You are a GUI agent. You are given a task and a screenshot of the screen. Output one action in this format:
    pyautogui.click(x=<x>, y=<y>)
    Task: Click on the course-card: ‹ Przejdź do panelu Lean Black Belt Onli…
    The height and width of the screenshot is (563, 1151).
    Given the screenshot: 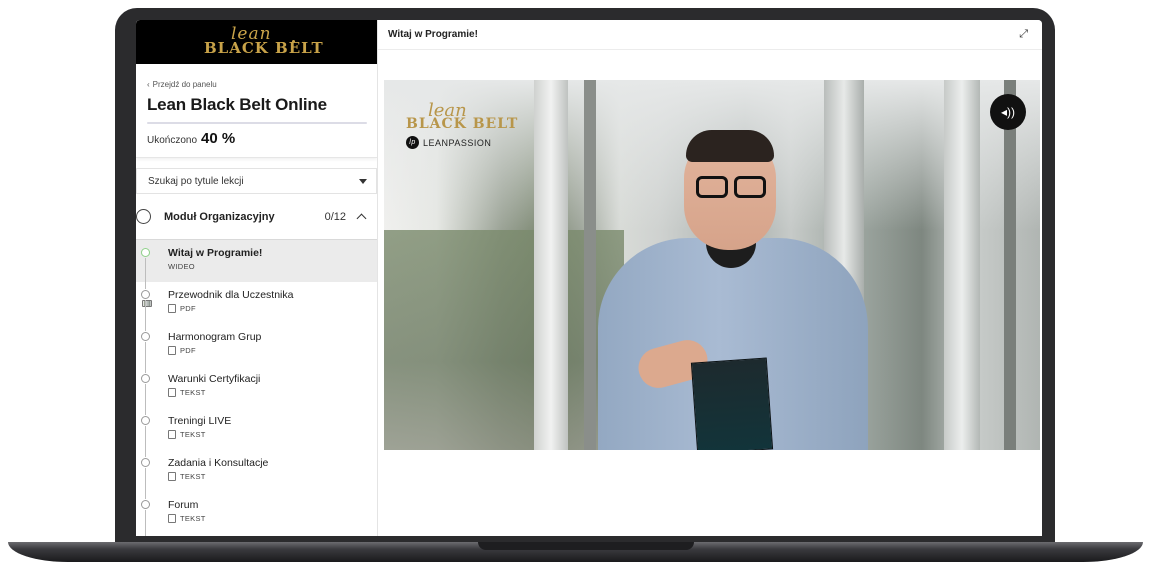 What is the action you would take?
    pyautogui.click(x=256, y=115)
    